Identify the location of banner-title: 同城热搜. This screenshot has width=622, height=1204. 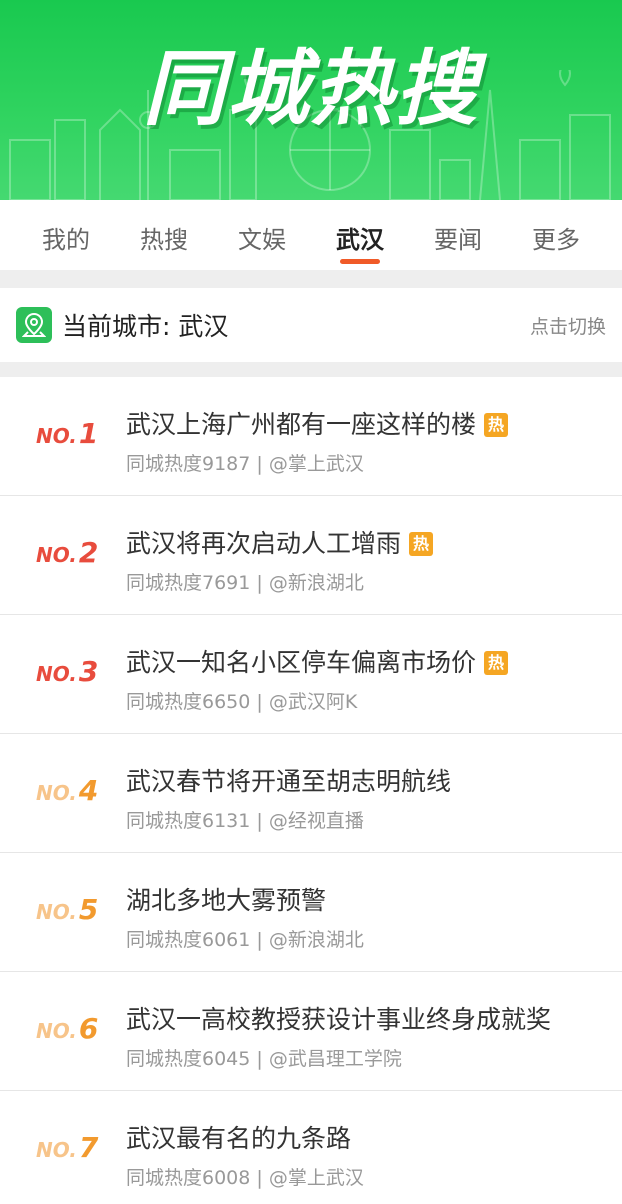
(311, 89).